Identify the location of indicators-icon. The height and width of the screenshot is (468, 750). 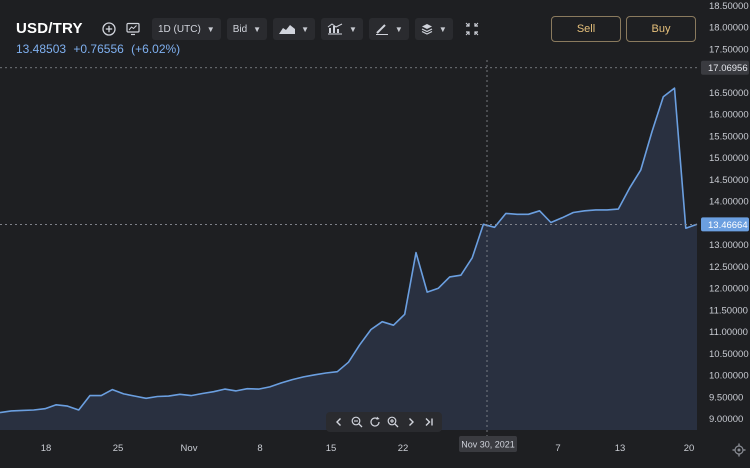
(335, 29).